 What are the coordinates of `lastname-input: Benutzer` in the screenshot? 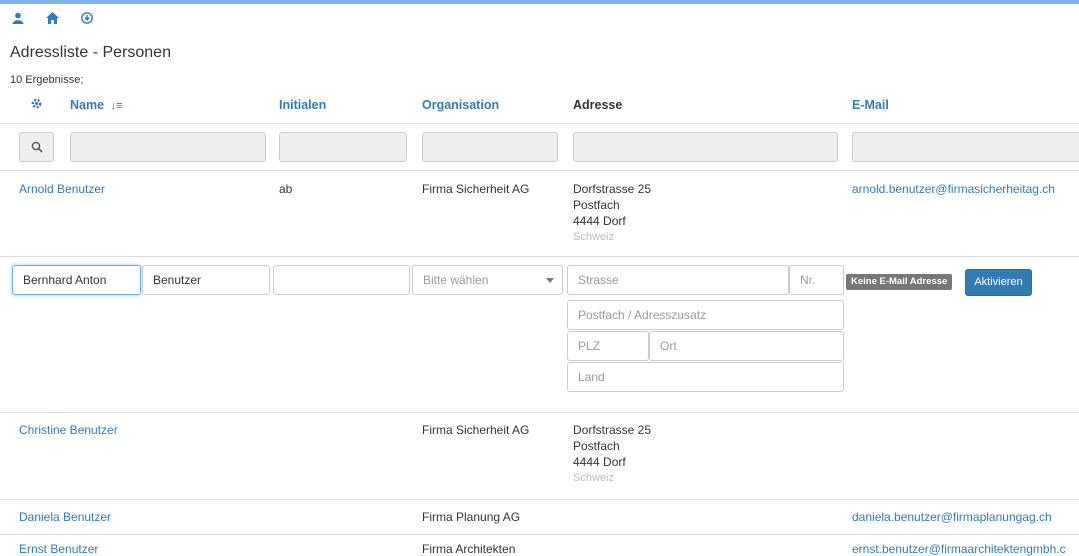 It's located at (206, 280).